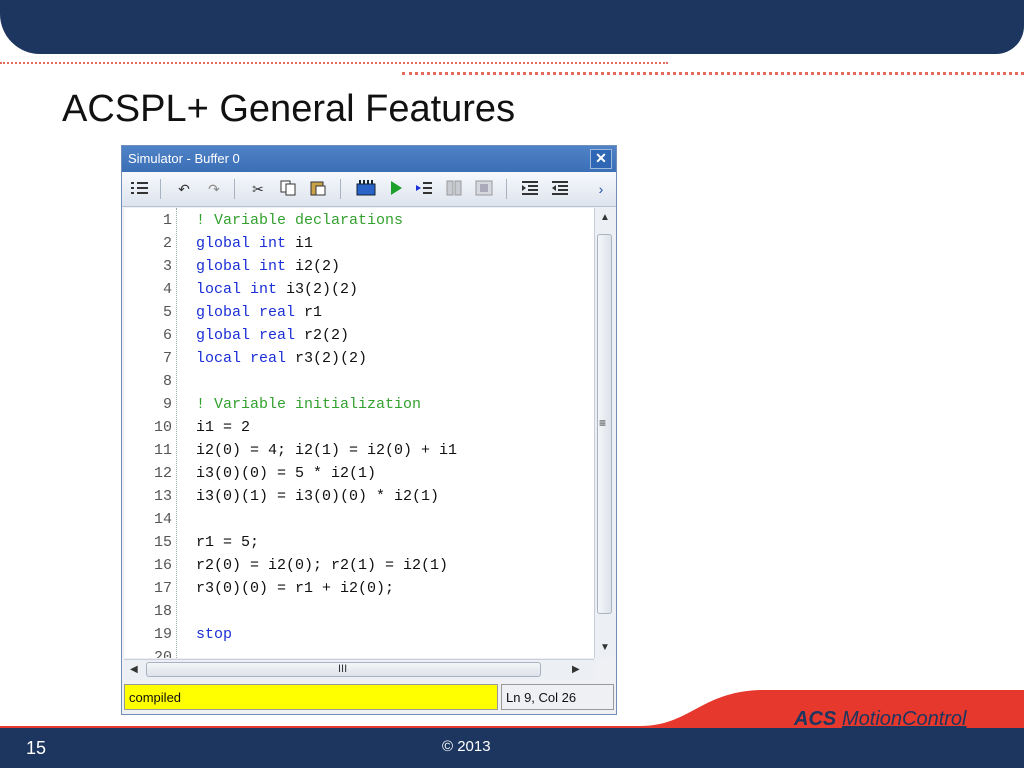 Image resolution: width=1024 pixels, height=768 pixels. What do you see at coordinates (36, 748) in the screenshot?
I see `page-number: 15` at bounding box center [36, 748].